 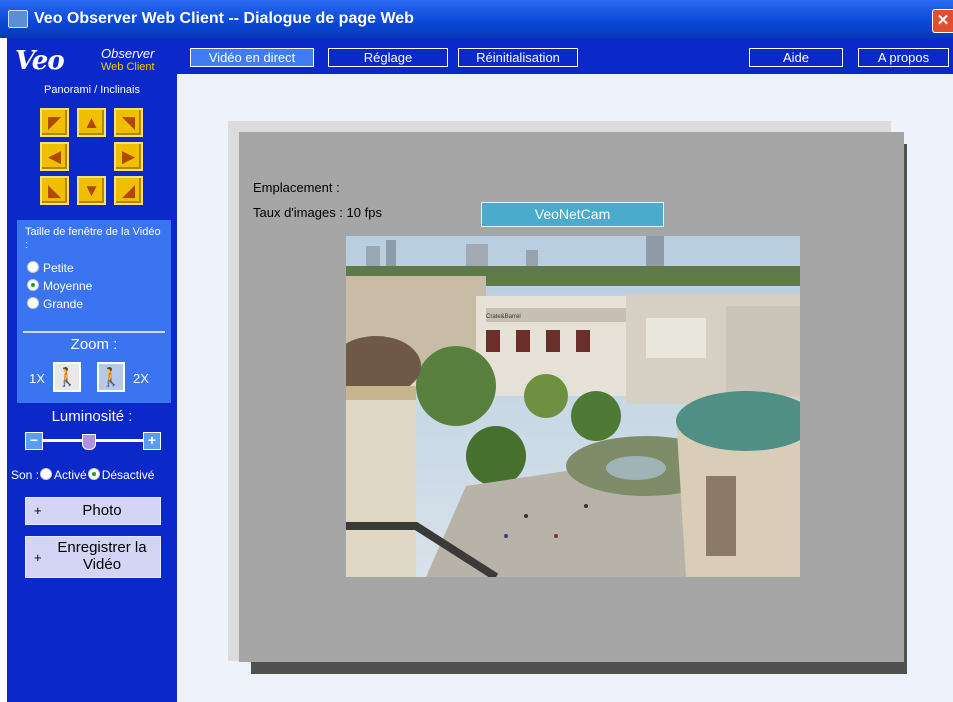 I want to click on about-button: A propos, so click(x=903, y=57).